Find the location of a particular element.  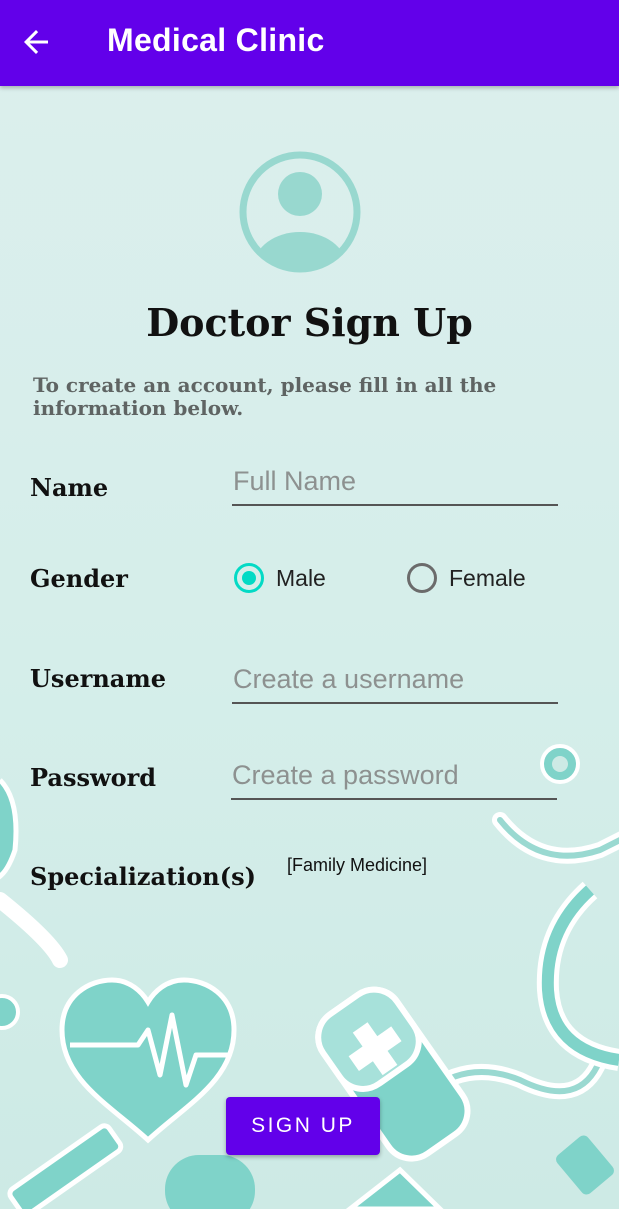

full-name-input is located at coordinates (395, 482).